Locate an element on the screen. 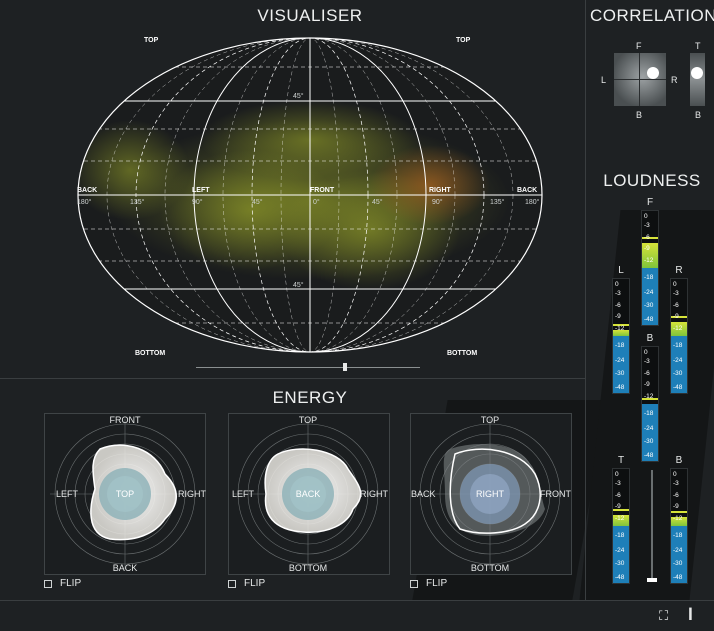 This screenshot has height=631, width=714. logo-icon: ꟾ is located at coordinates (690, 615).